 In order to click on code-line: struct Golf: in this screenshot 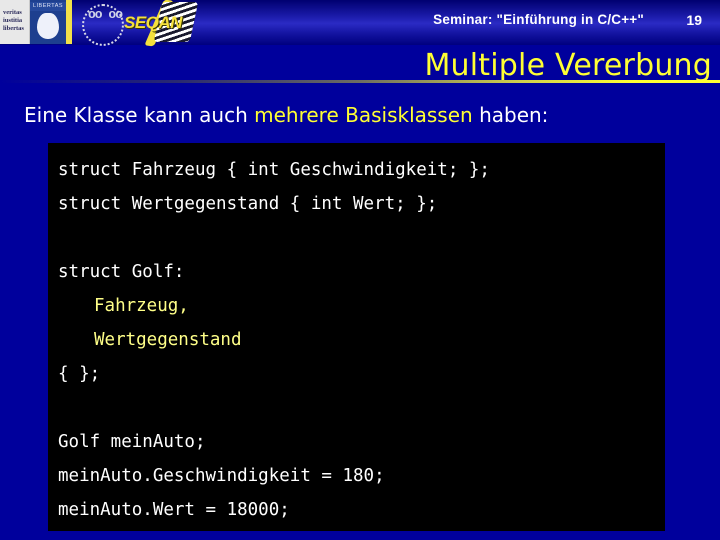, I will do `click(121, 272)`.